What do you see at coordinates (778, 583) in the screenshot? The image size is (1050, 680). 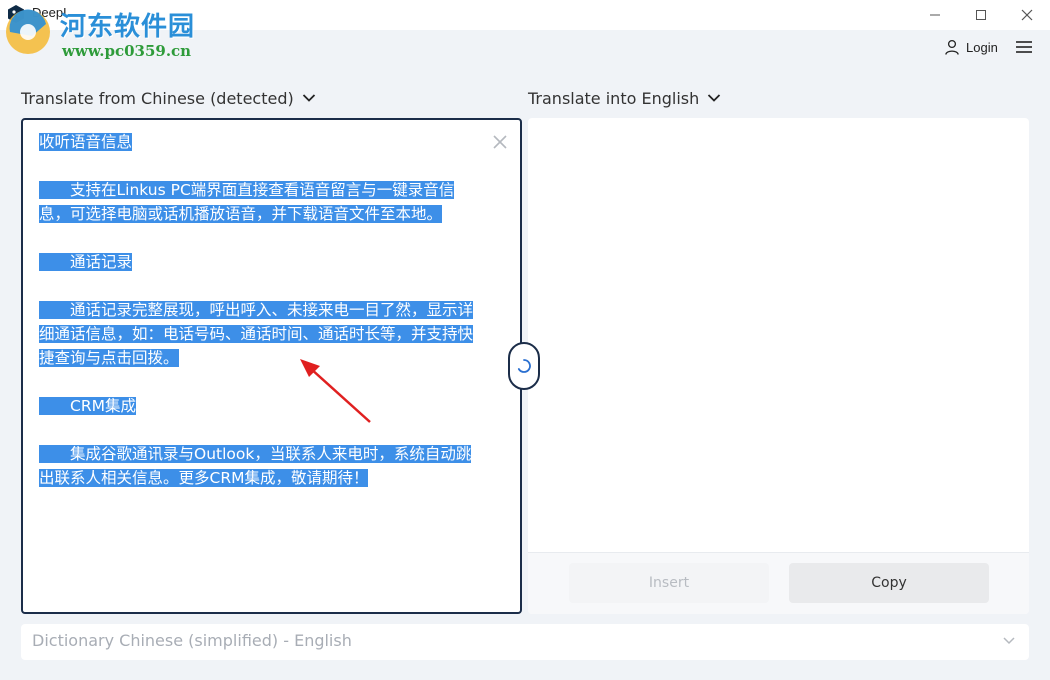 I see `target-panel-footer: Insert Copy` at bounding box center [778, 583].